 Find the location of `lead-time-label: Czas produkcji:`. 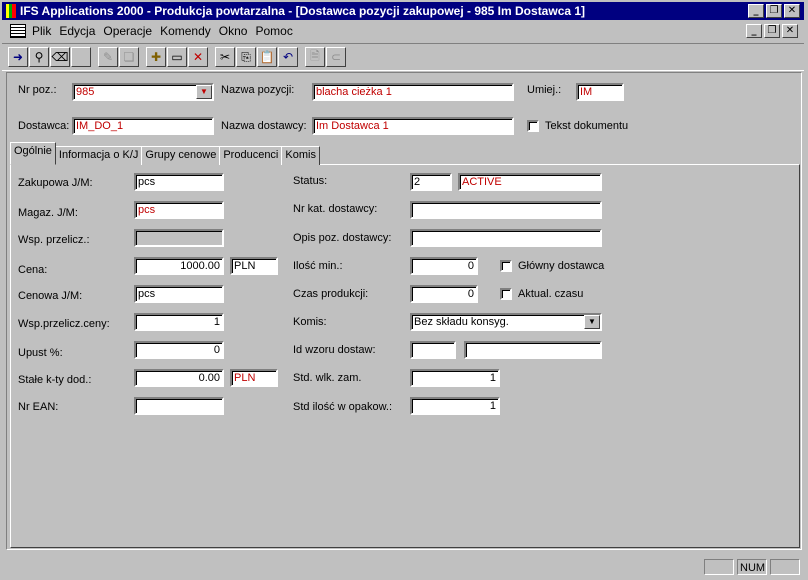

lead-time-label: Czas produkcji: is located at coordinates (331, 294).